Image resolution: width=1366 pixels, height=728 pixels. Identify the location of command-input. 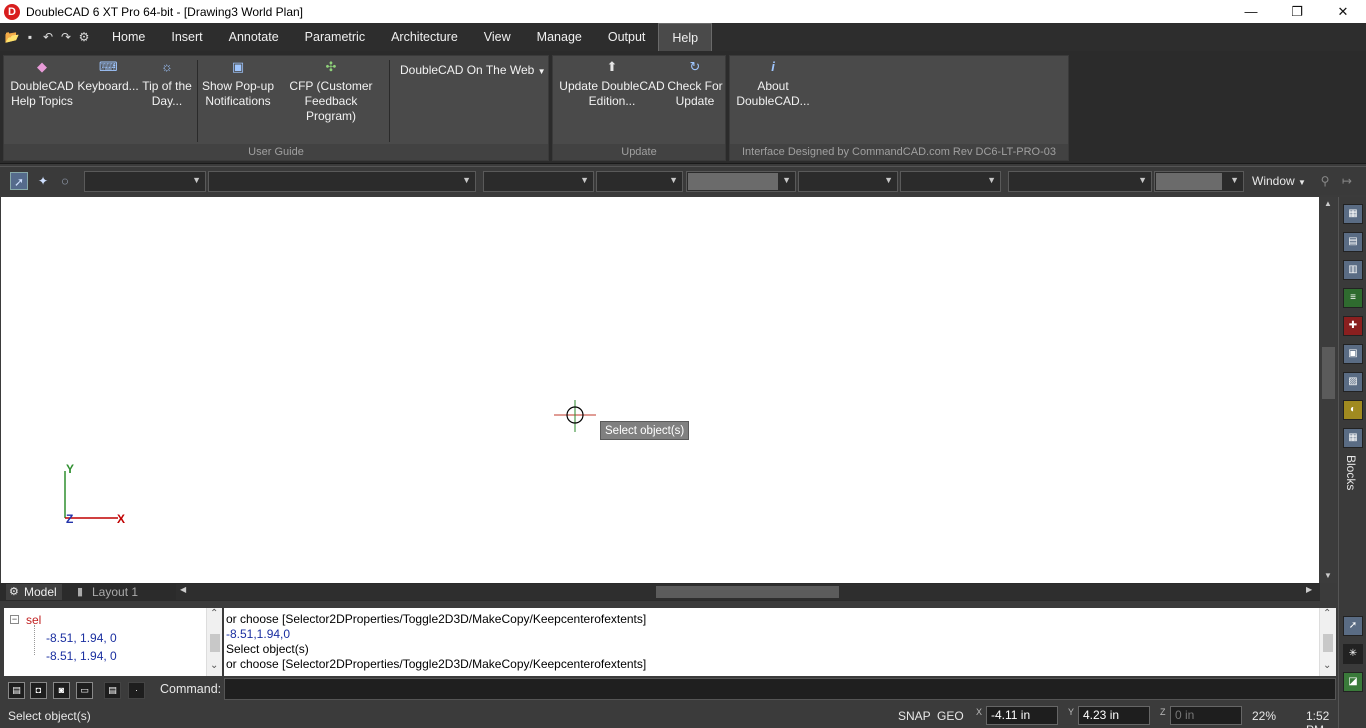
(780, 689).